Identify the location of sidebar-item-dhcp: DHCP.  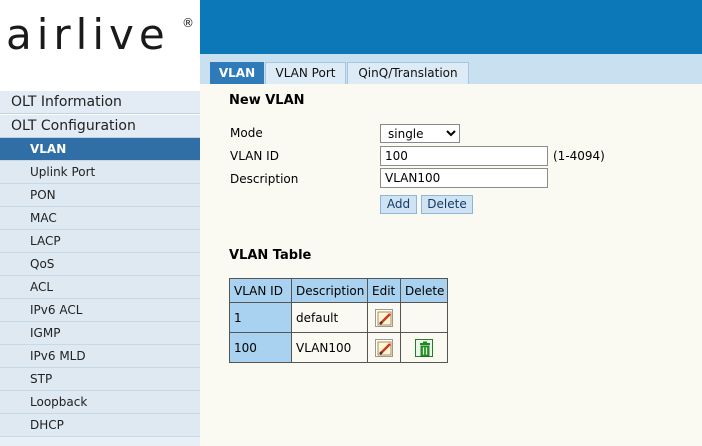
(100, 425).